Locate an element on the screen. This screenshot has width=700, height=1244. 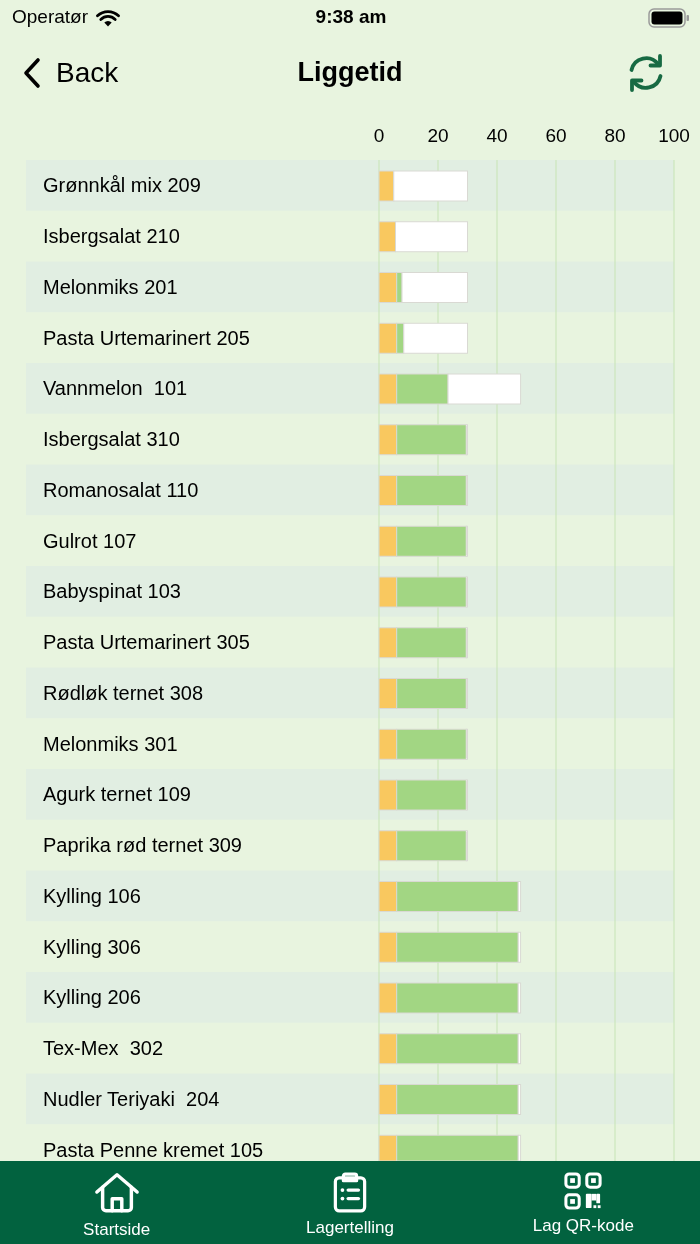
house-icon is located at coordinates (116, 1193).